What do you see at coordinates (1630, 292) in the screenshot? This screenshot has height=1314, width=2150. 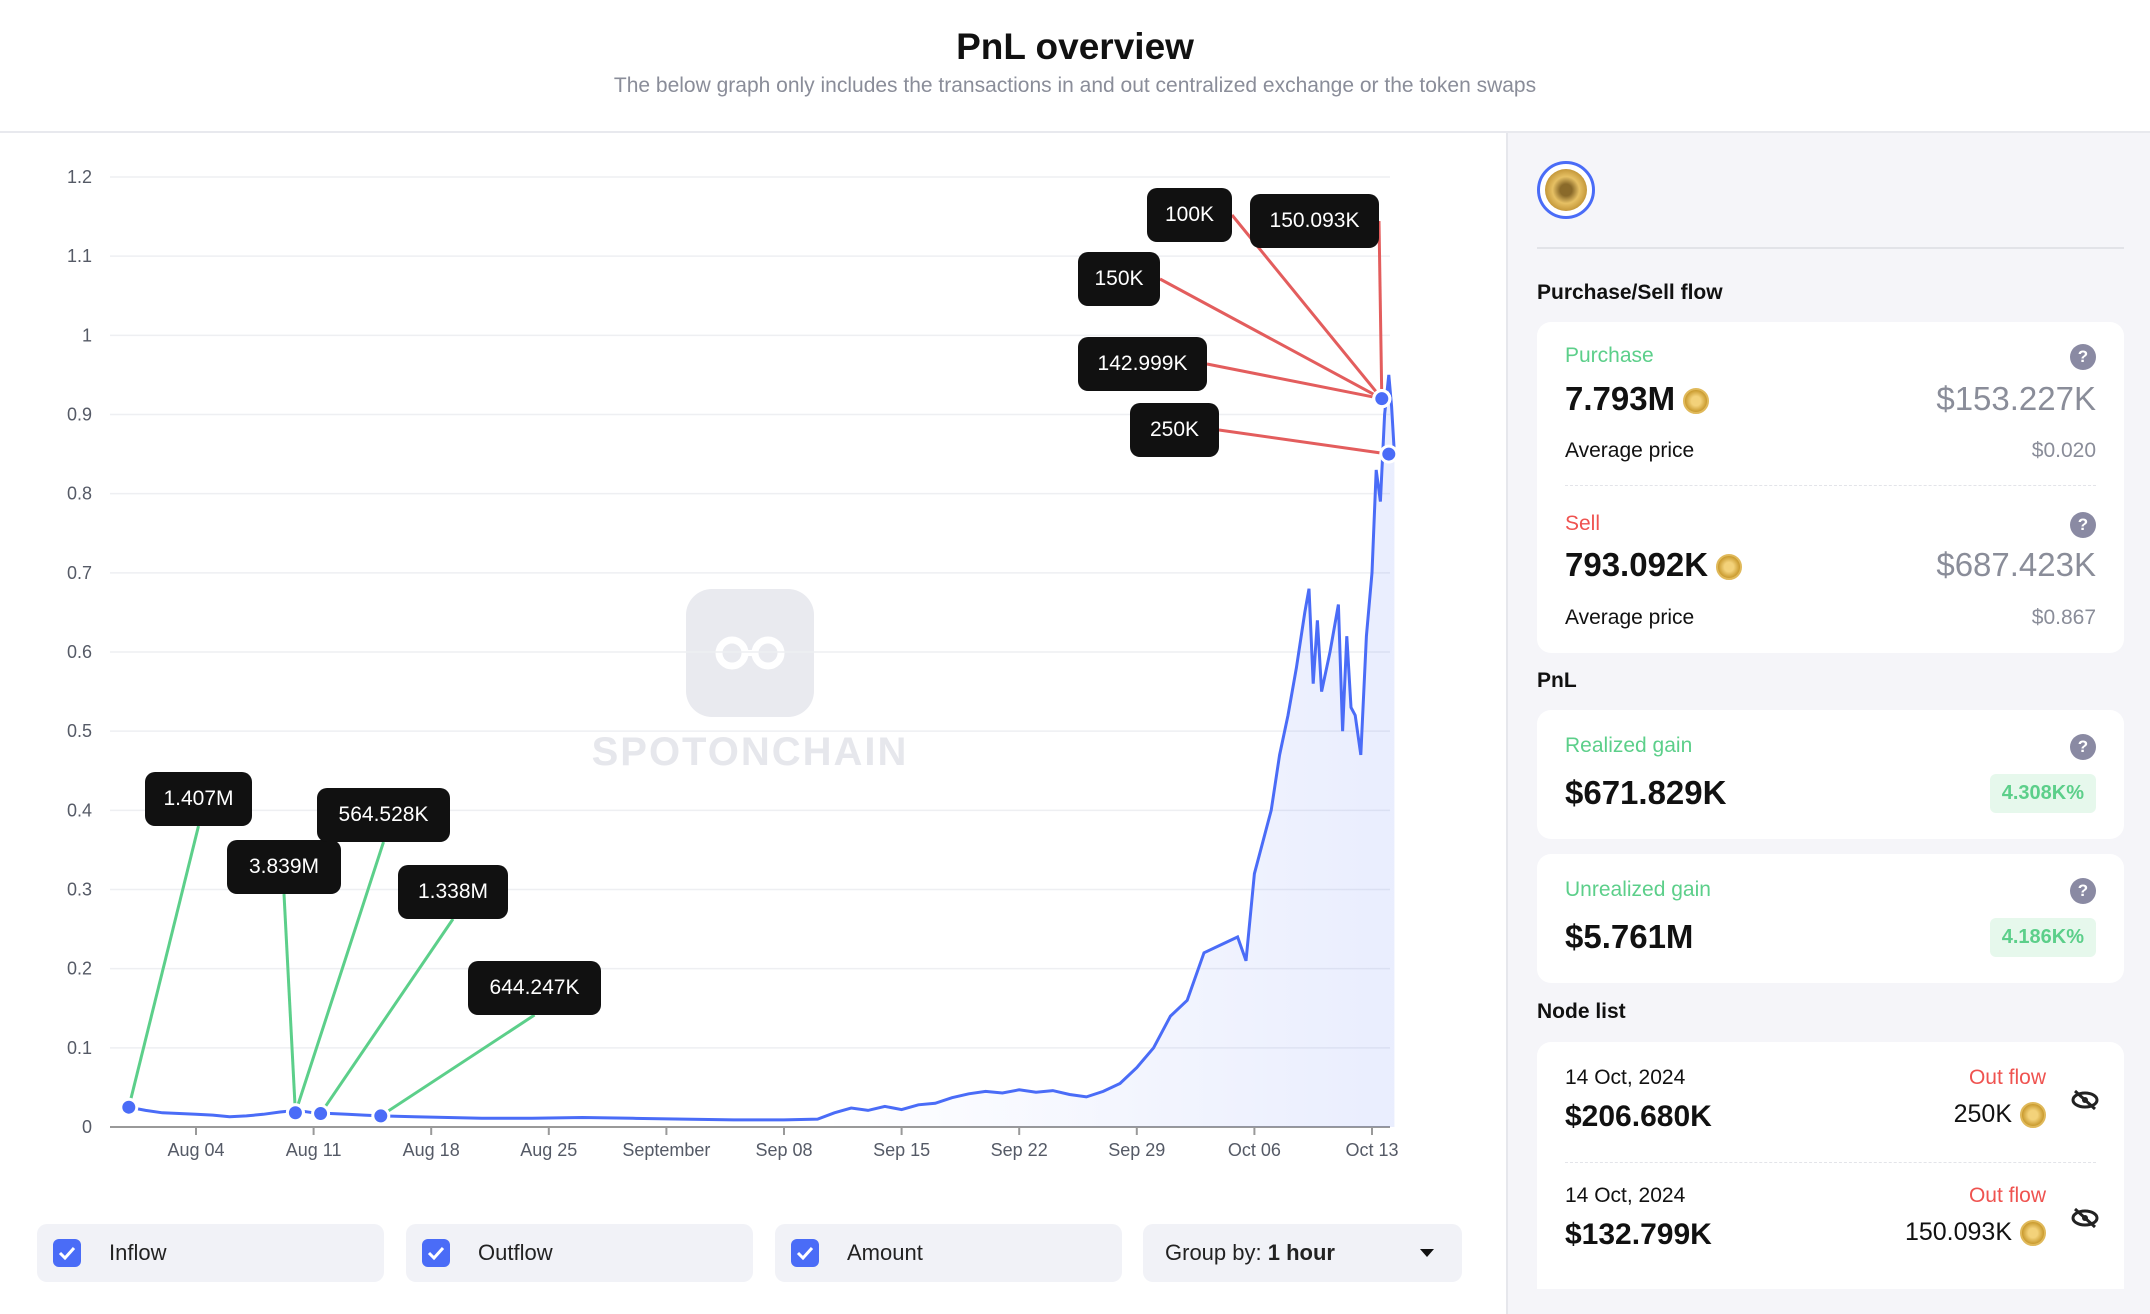 I see `purchase-sell-title: Purchase/Sell flow` at bounding box center [1630, 292].